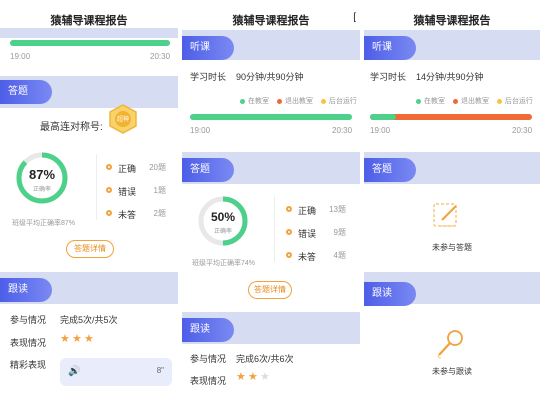 The height and width of the screenshot is (400, 540). What do you see at coordinates (452, 371) in the screenshot?
I see `no-follow-read-text: 未参与跟读` at bounding box center [452, 371].